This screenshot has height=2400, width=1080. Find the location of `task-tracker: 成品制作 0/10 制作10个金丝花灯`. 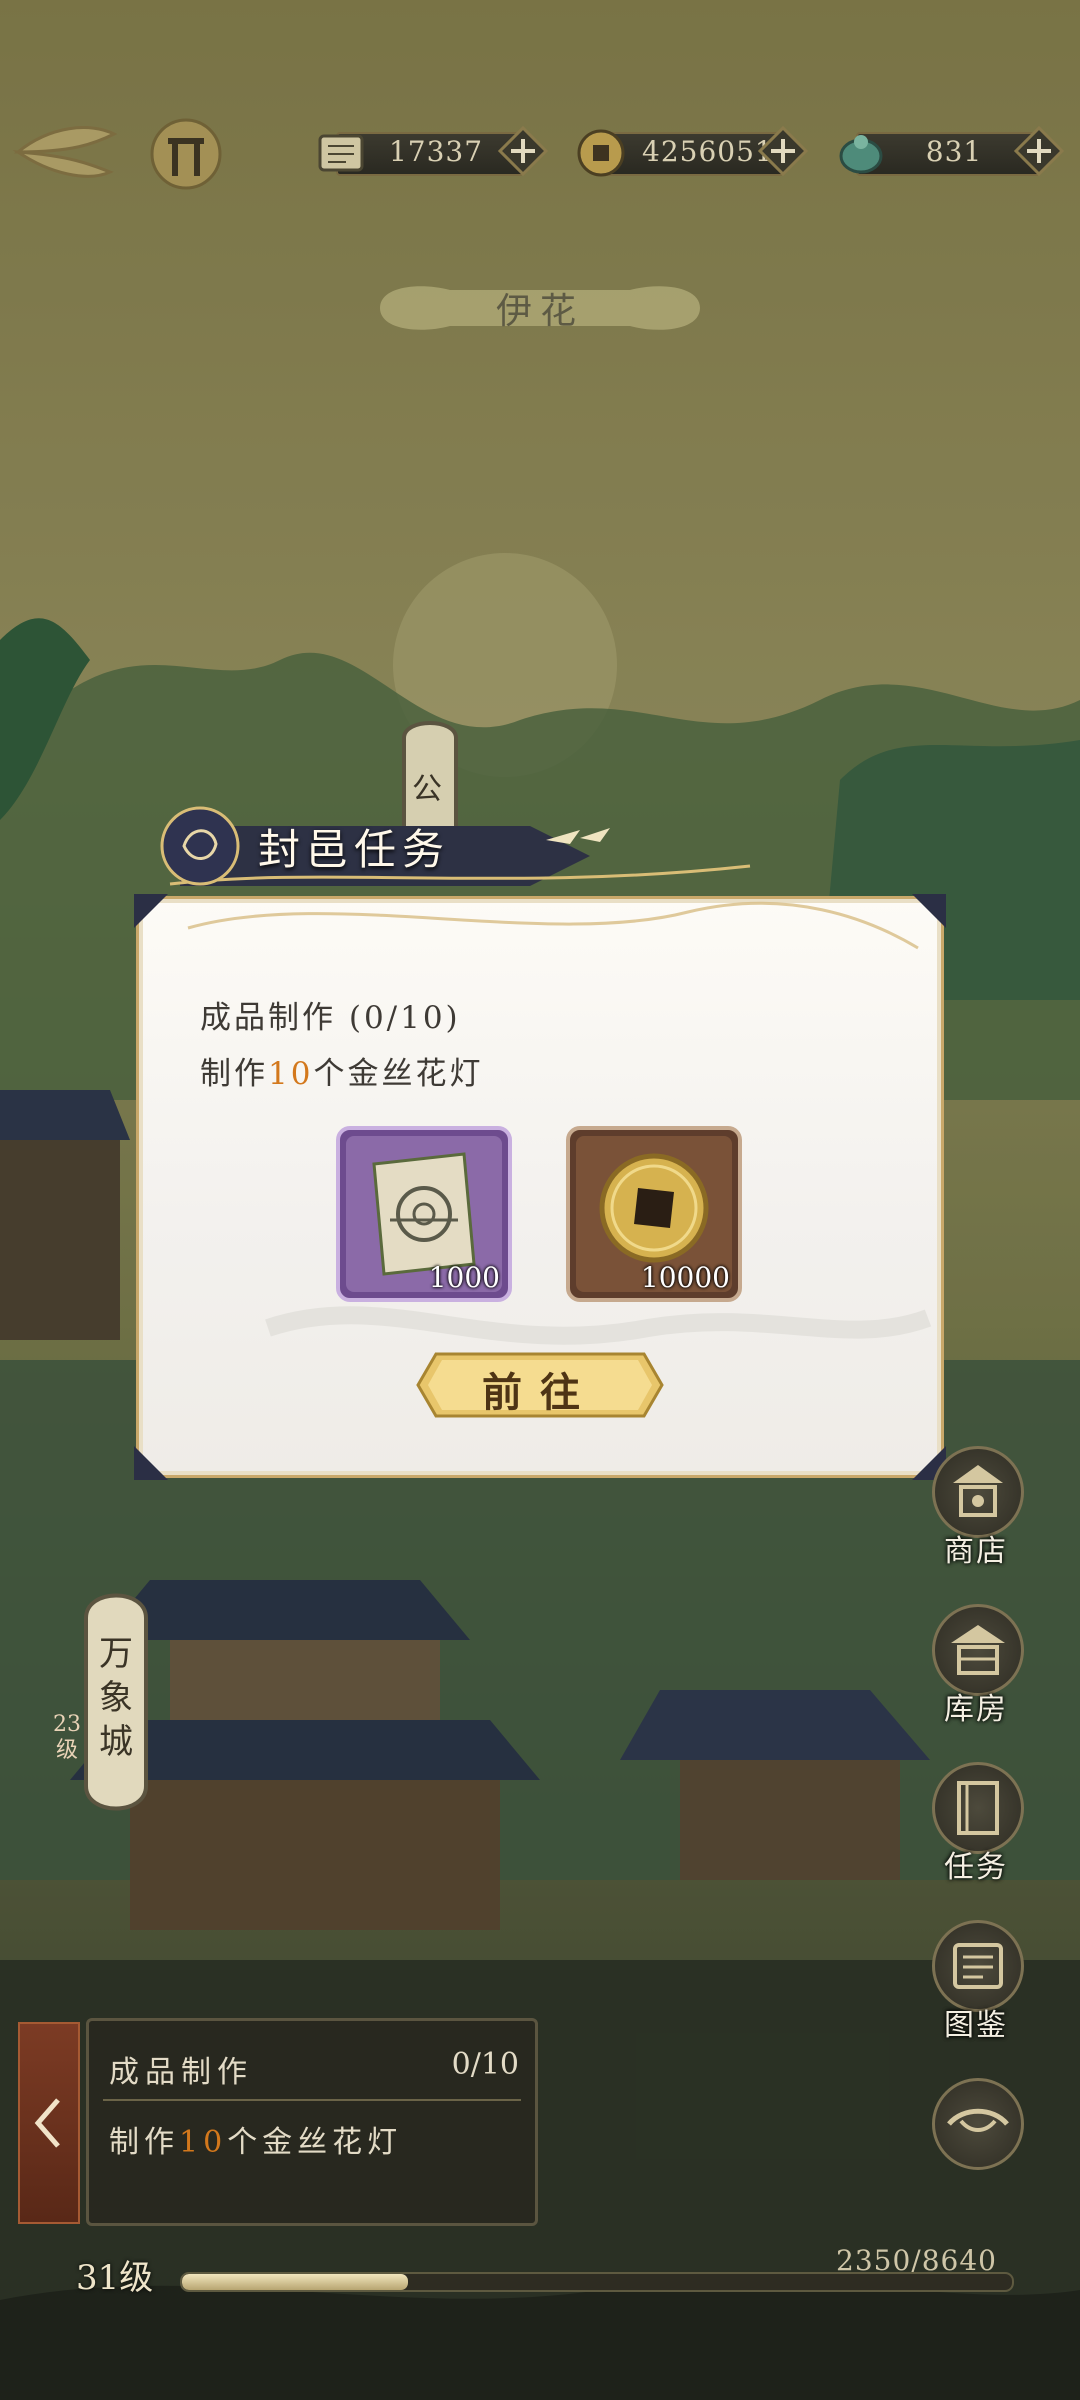

task-tracker: 成品制作 0/10 制作10个金丝花灯 is located at coordinates (312, 2122).